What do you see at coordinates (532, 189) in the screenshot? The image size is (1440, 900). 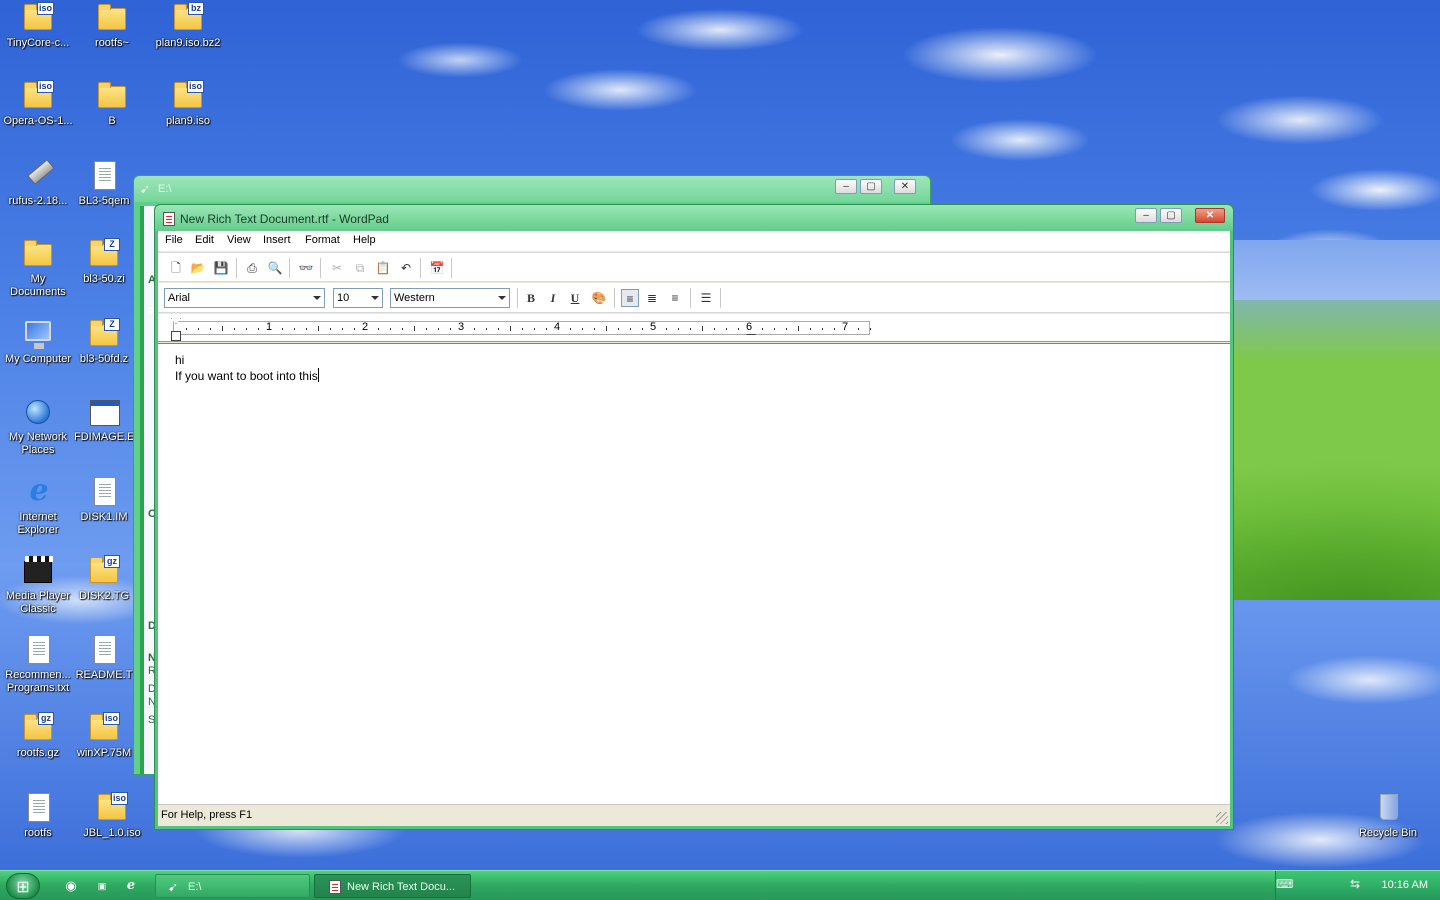 I see `explorer-titlebar: ➹ E:\ – ▢ ✕` at bounding box center [532, 189].